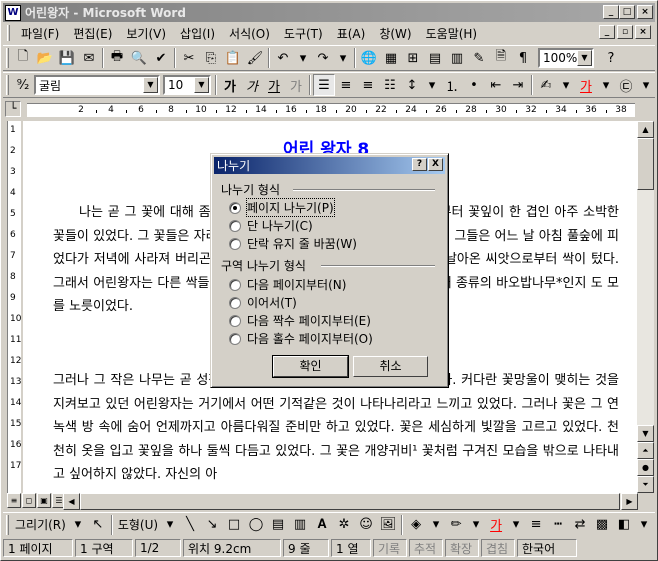 The image size is (658, 561). Describe the element at coordinates (92, 33) in the screenshot. I see `menu-edit: 편집(E)` at that location.